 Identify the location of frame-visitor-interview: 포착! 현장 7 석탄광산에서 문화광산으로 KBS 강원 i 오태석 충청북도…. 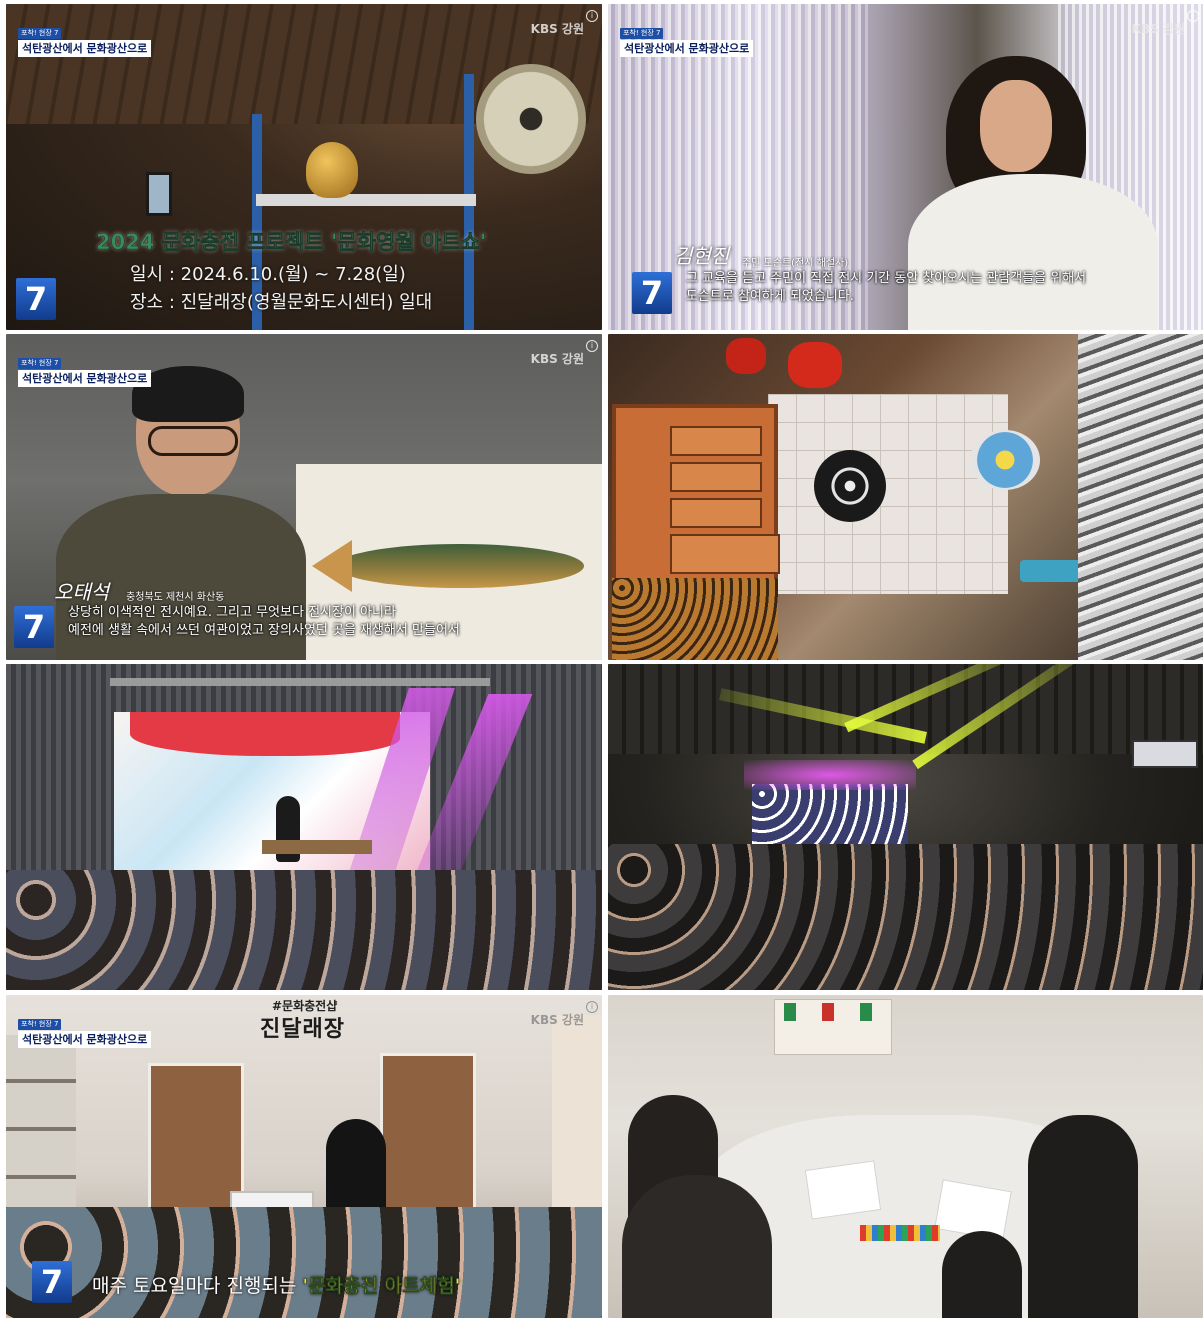
(304, 497).